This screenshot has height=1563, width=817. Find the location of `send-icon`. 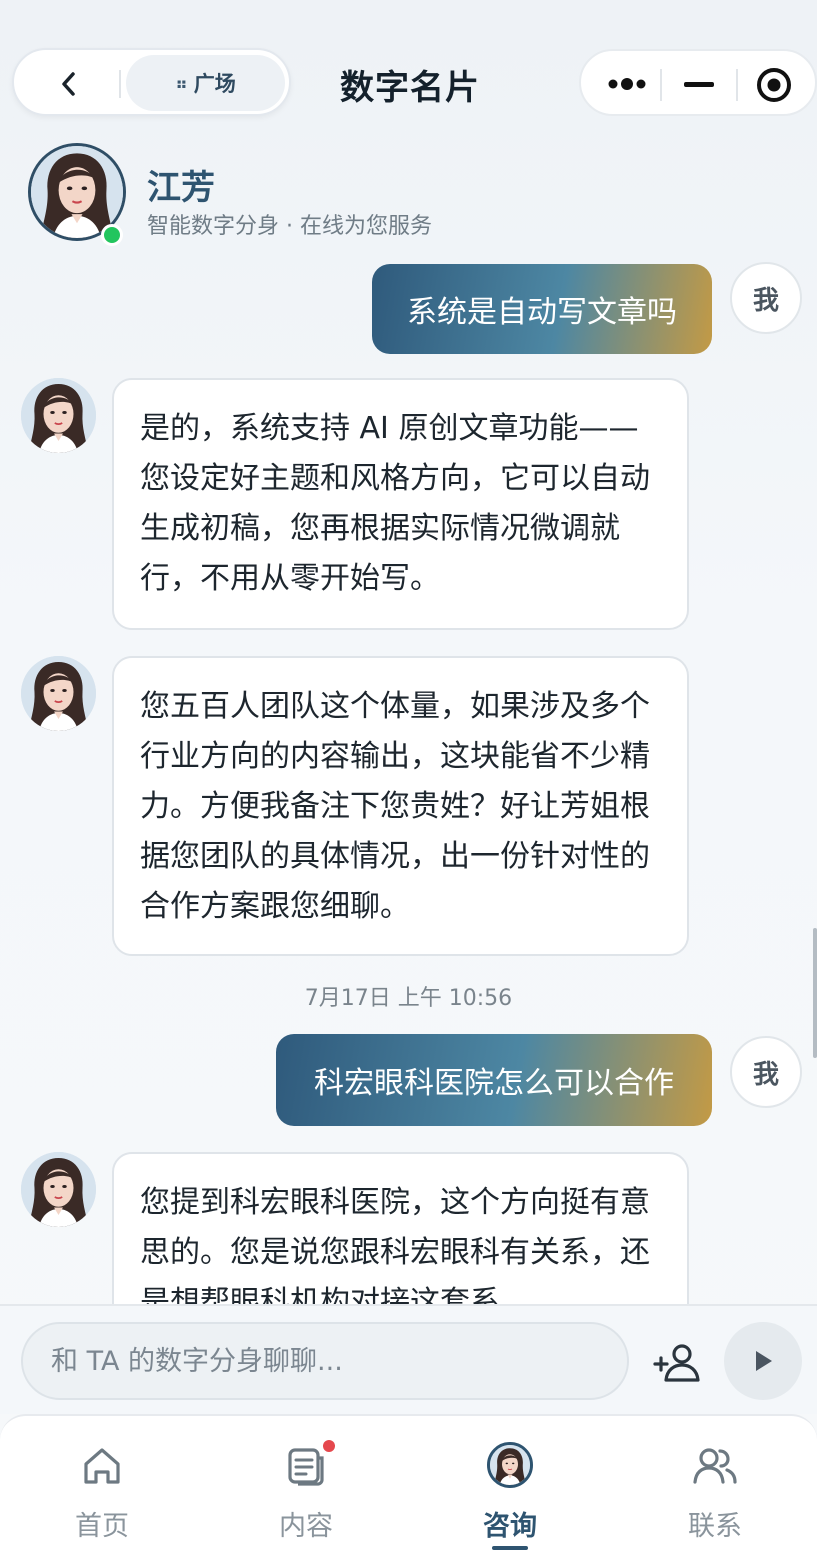

send-icon is located at coordinates (764, 1361).